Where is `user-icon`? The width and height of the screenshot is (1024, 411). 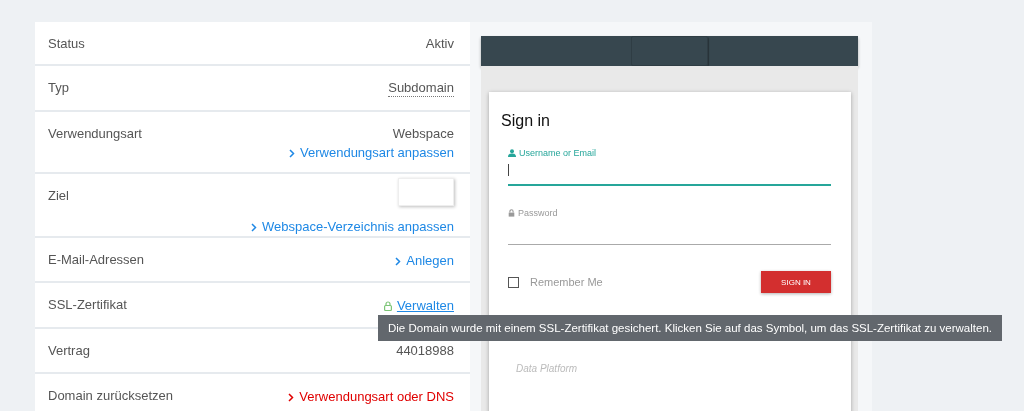 user-icon is located at coordinates (512, 153).